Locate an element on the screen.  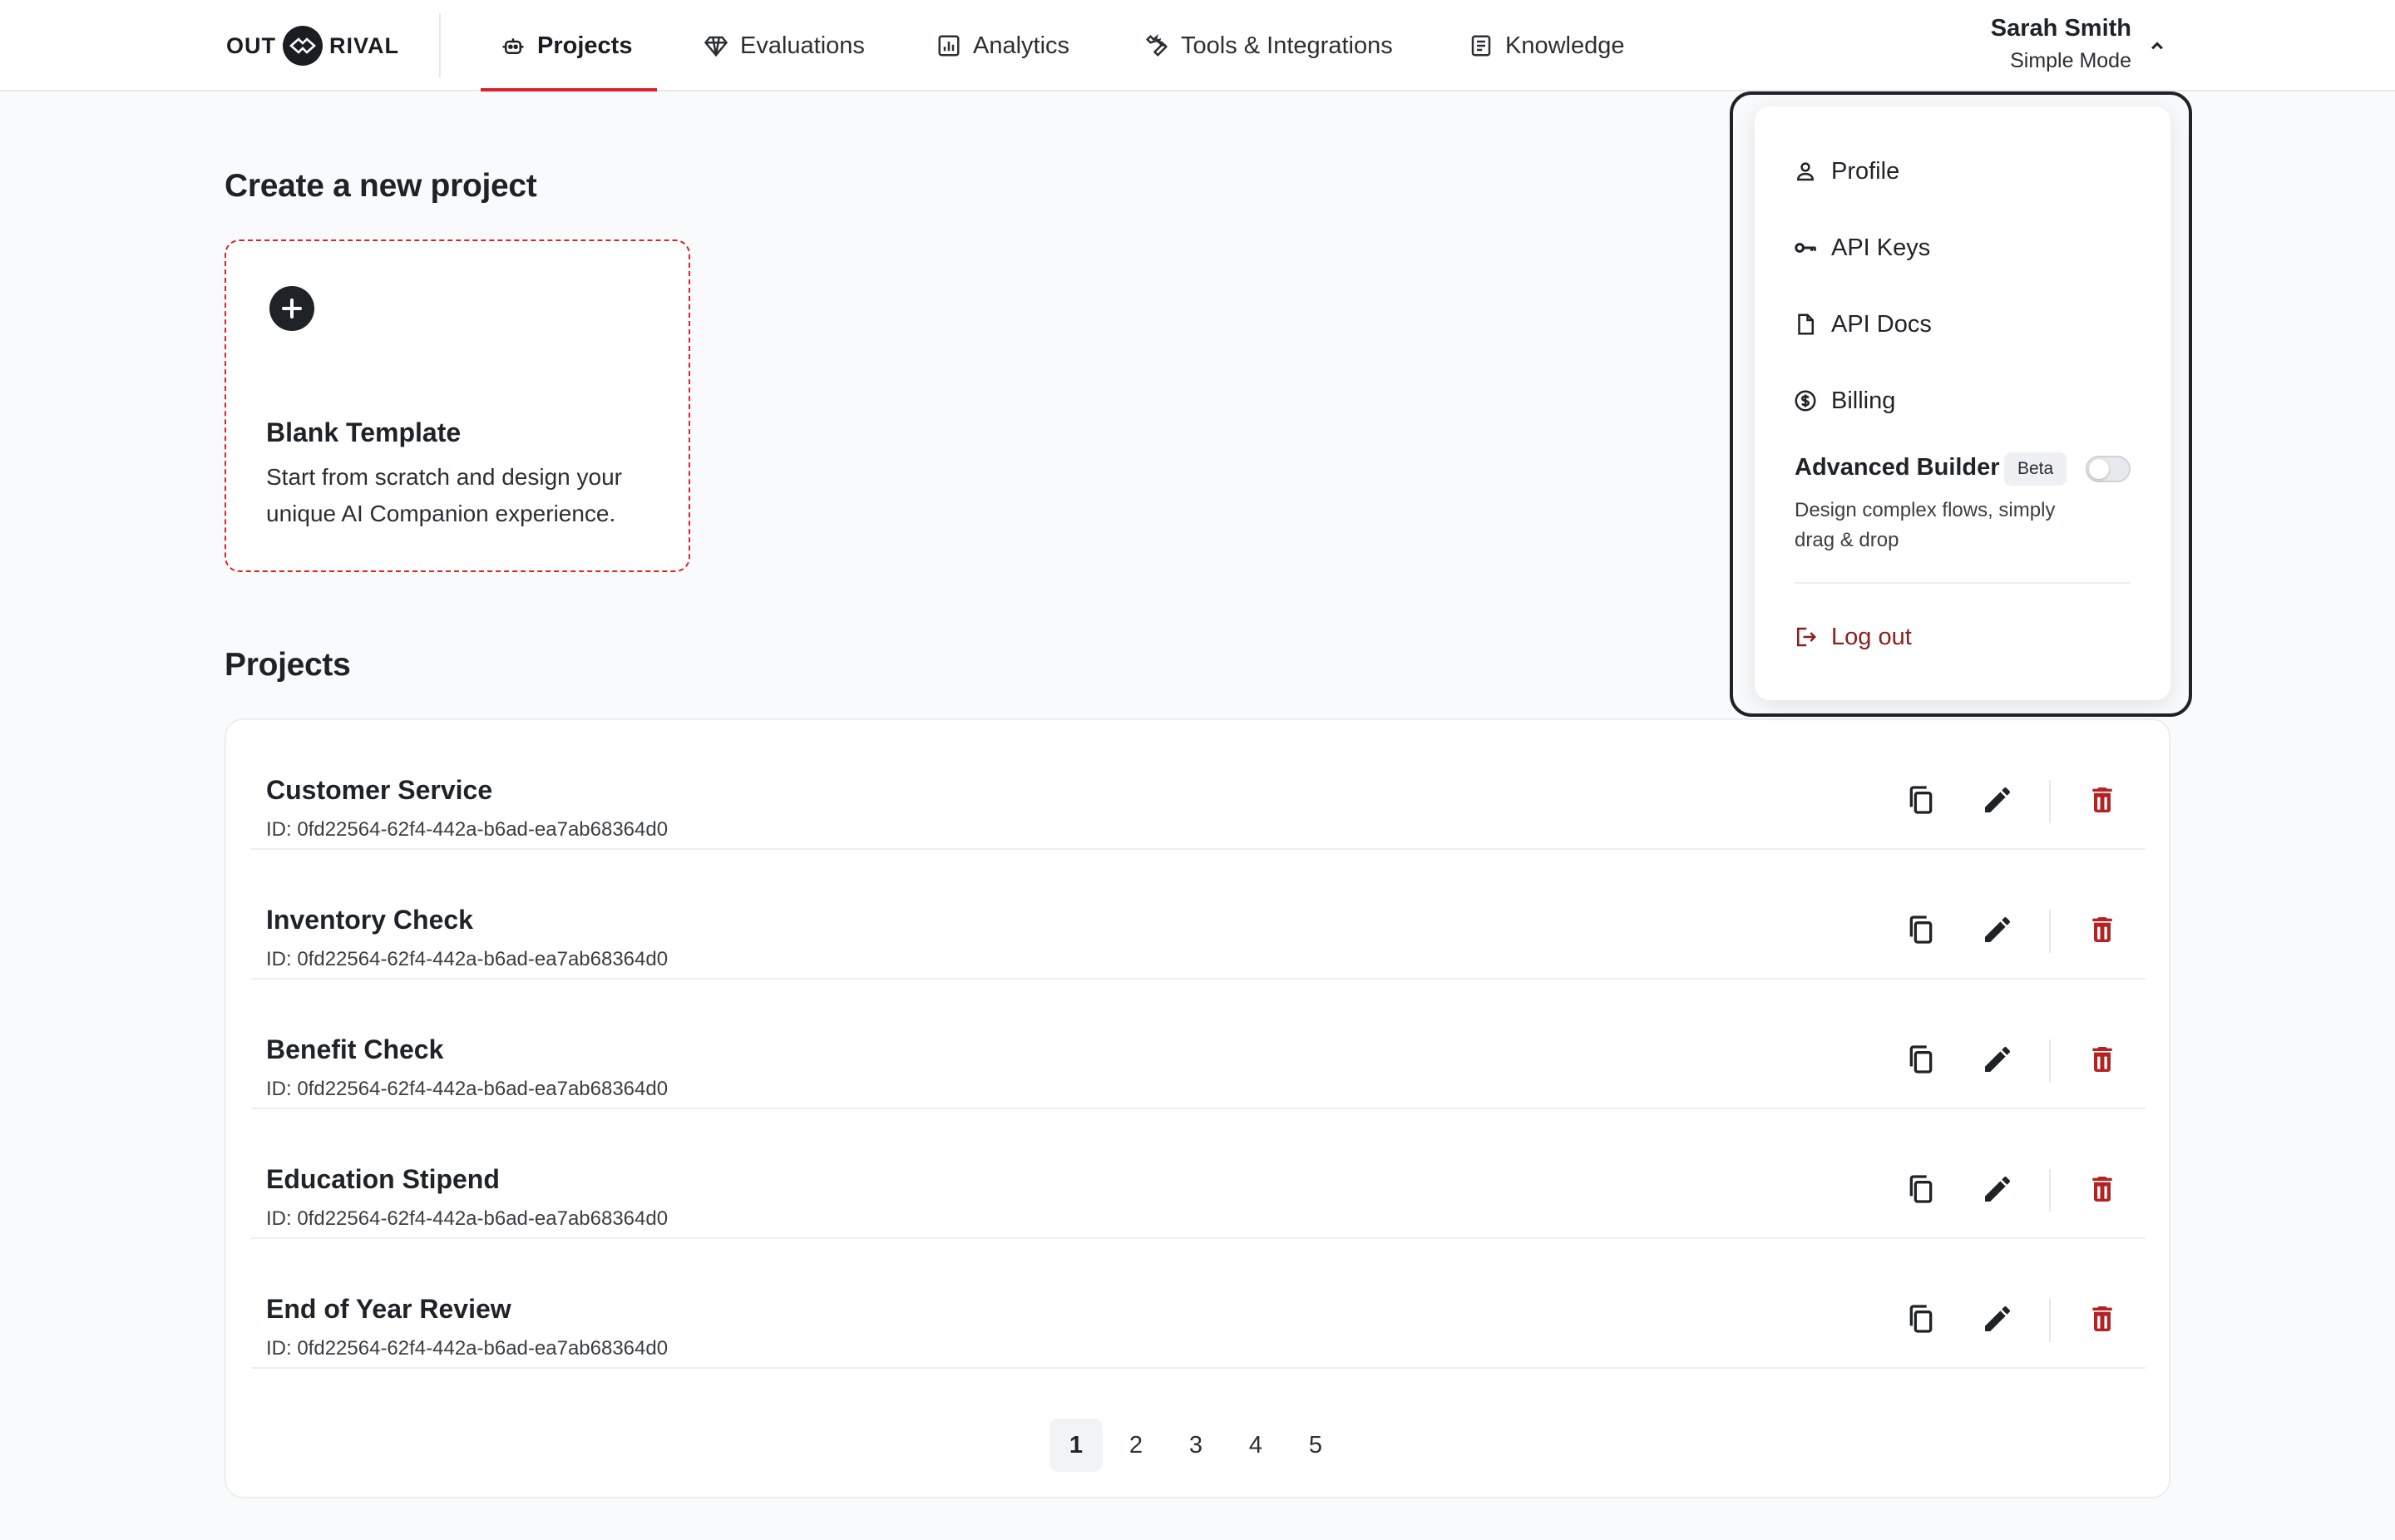
nav-label: Knowledge is located at coordinates (1565, 45).